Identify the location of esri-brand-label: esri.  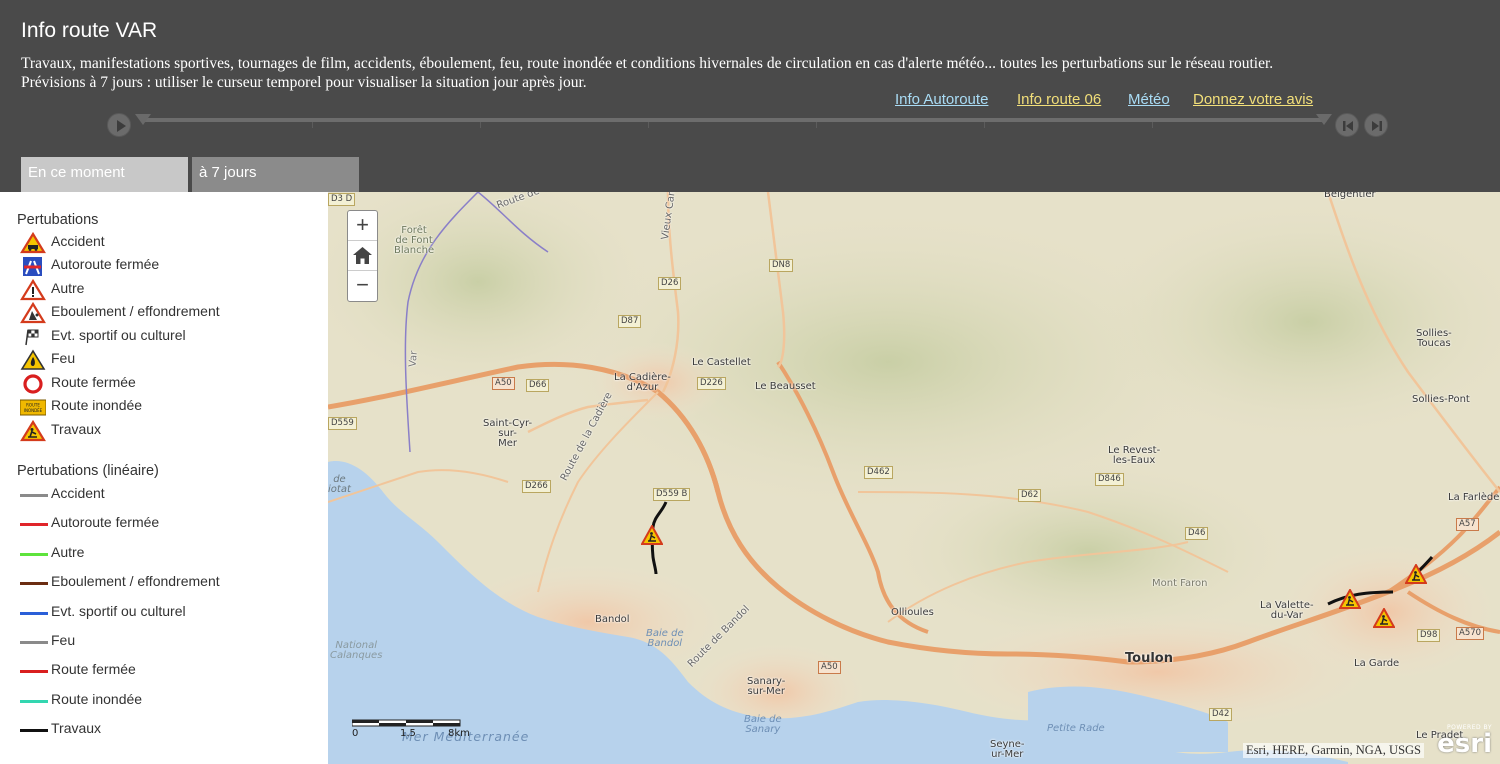
(1464, 744).